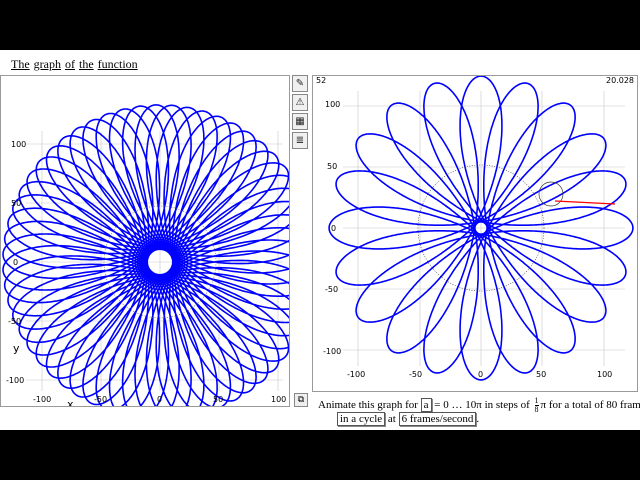  What do you see at coordinates (47, 64) in the screenshot?
I see `heading-word: graph` at bounding box center [47, 64].